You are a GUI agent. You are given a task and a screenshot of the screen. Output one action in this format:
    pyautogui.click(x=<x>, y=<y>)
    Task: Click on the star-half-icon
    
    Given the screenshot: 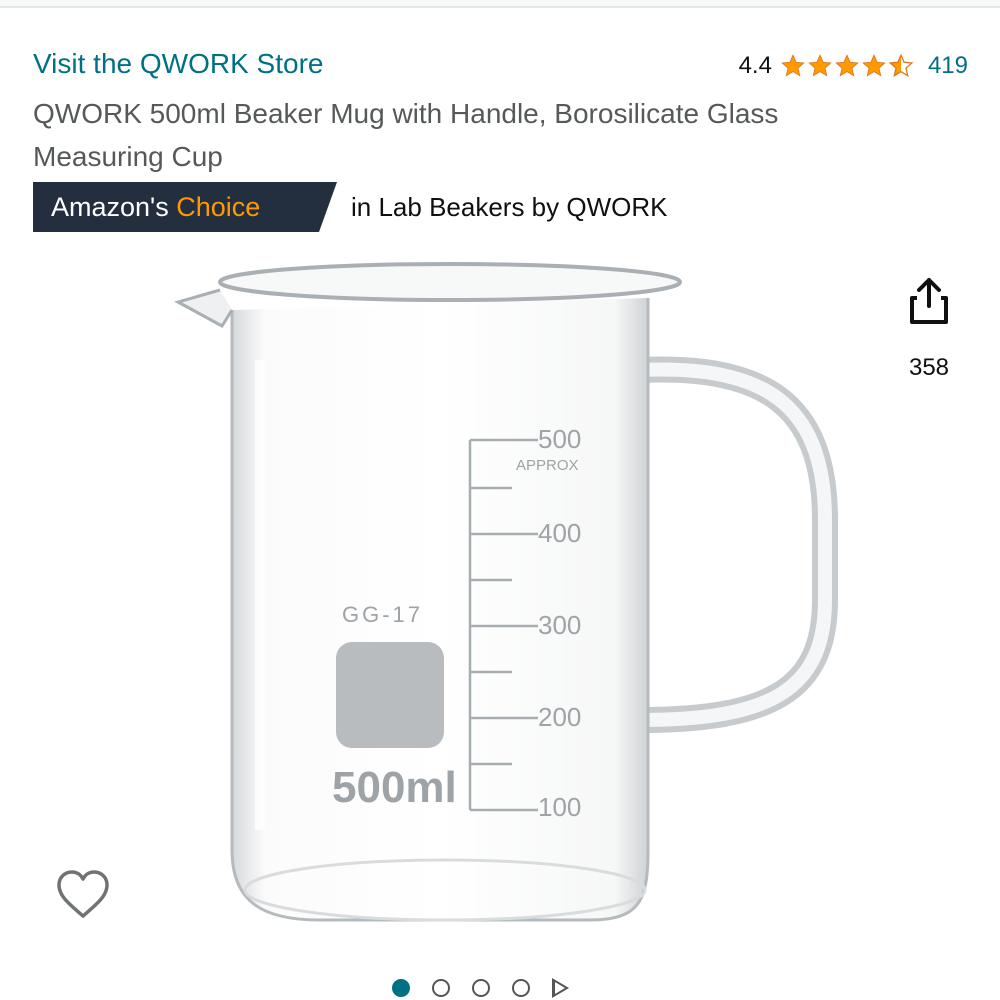 What is the action you would take?
    pyautogui.click(x=901, y=65)
    